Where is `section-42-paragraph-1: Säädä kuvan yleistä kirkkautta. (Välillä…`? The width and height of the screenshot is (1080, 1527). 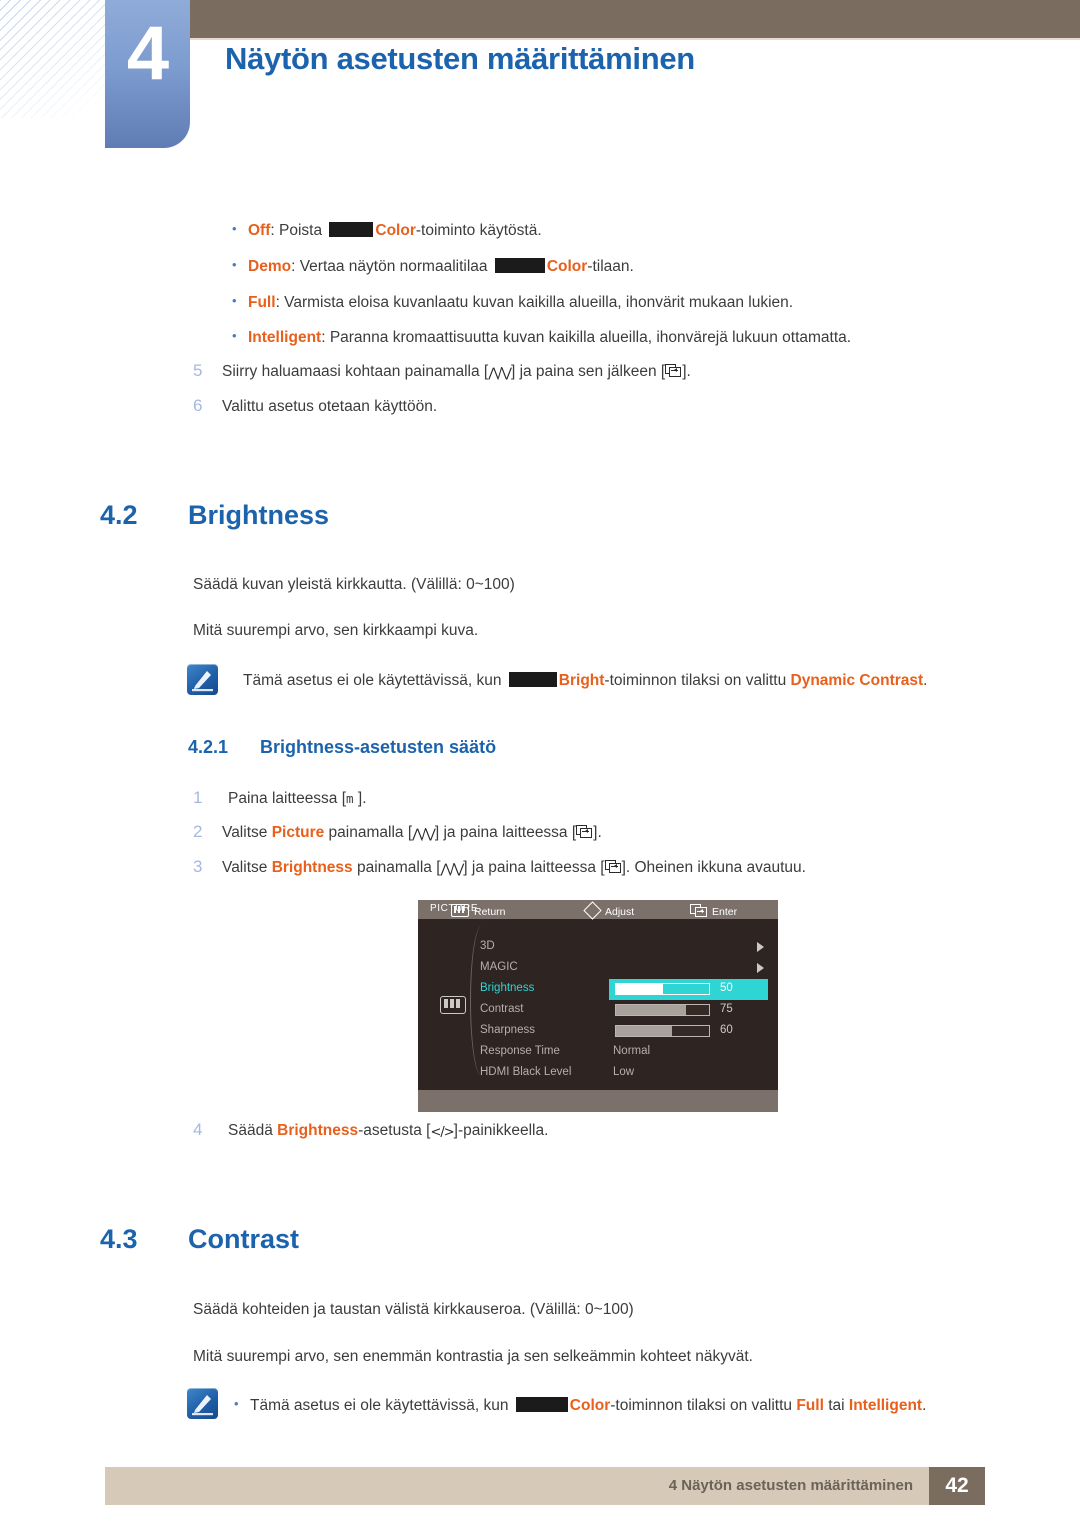 section-42-paragraph-1: Säädä kuvan yleistä kirkkautta. (Välillä… is located at coordinates (354, 584).